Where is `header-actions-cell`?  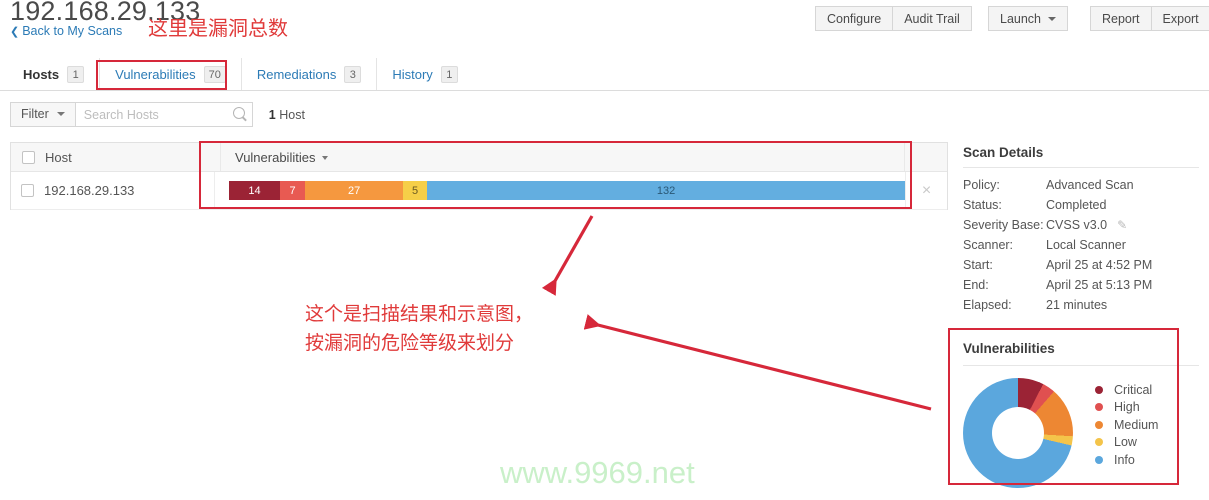
header-actions-cell is located at coordinates (925, 157).